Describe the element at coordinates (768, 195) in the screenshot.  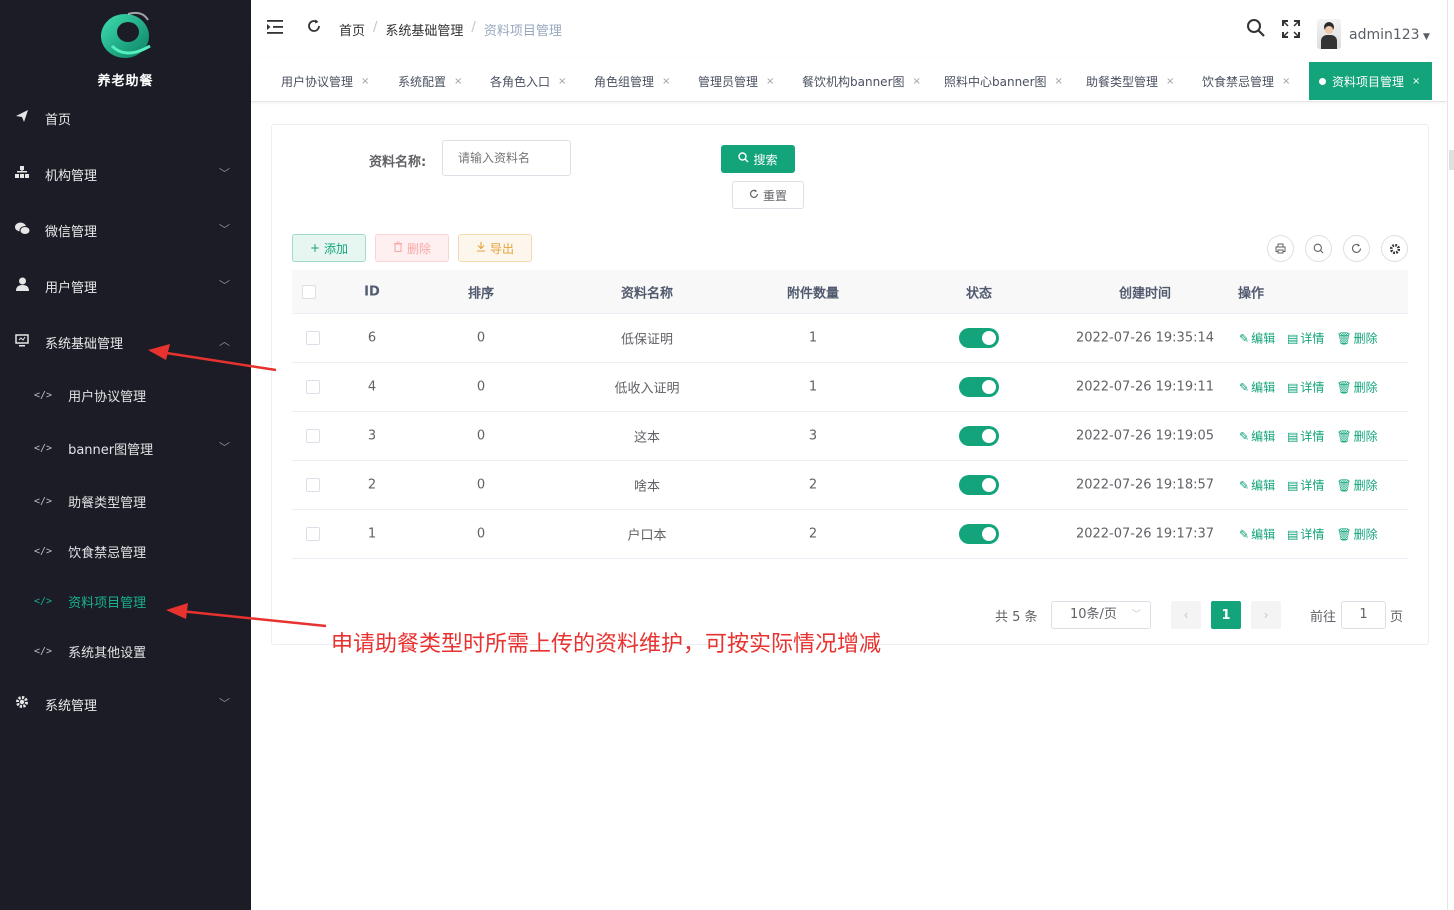
I see `reset-button: 重置` at that location.